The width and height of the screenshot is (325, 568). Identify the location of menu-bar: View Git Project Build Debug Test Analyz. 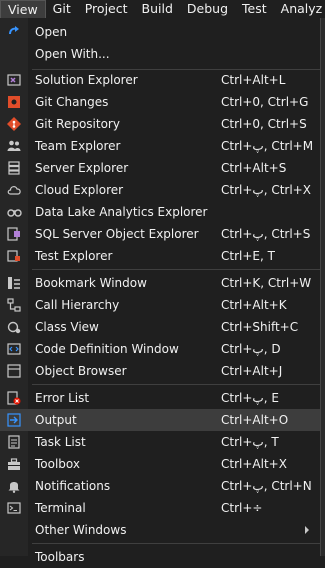
(162, 9).